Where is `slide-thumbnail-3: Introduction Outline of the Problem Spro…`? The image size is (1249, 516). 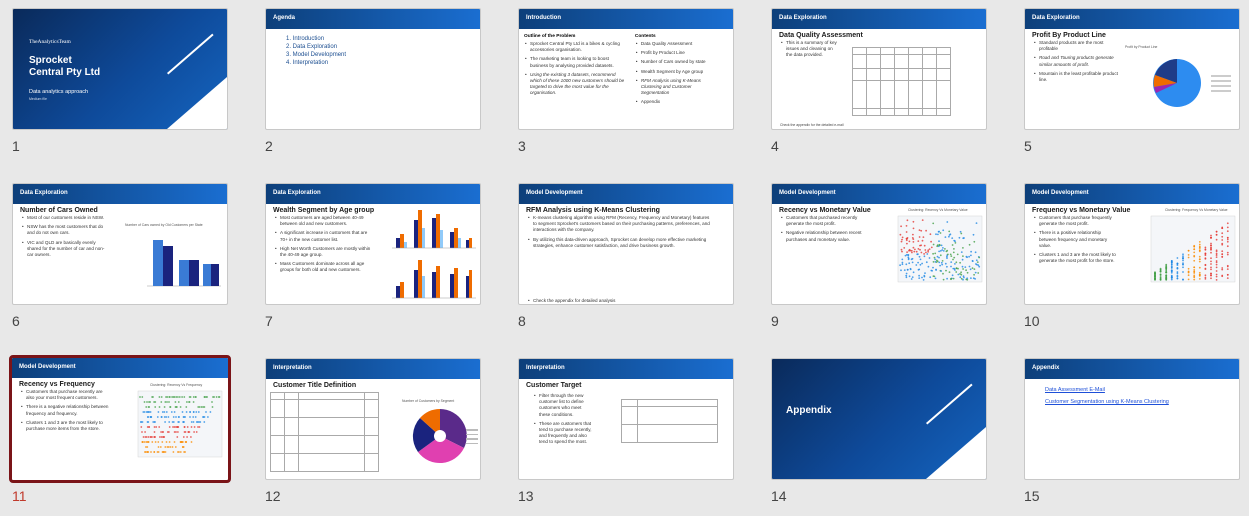
slide-thumbnail-3: Introduction Outline of the Problem Spro… is located at coordinates (626, 81).